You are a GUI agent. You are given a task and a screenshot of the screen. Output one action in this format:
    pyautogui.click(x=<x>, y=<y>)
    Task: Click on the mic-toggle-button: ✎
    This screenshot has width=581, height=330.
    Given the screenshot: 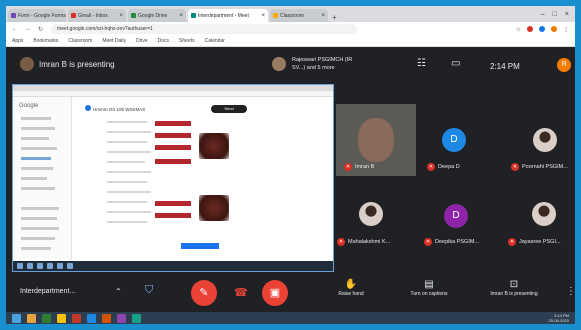 What is the action you would take?
    pyautogui.click(x=204, y=293)
    